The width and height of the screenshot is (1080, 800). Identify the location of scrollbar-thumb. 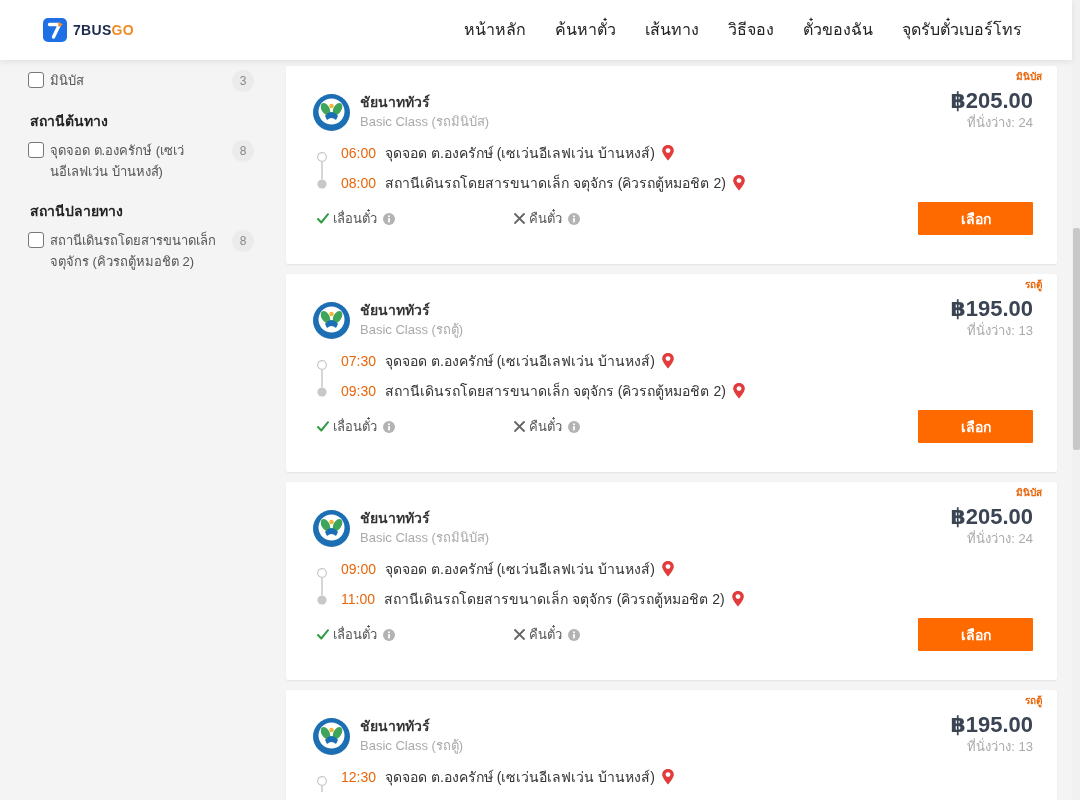
(1076, 339).